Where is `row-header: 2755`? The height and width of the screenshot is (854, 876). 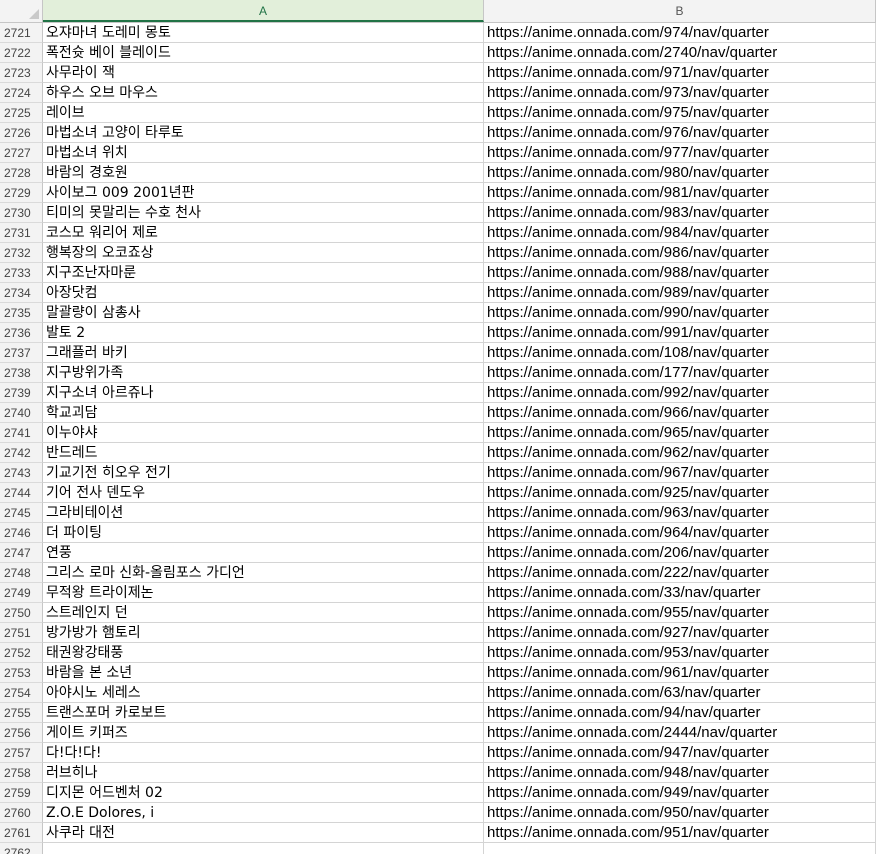 row-header: 2755 is located at coordinates (21, 713).